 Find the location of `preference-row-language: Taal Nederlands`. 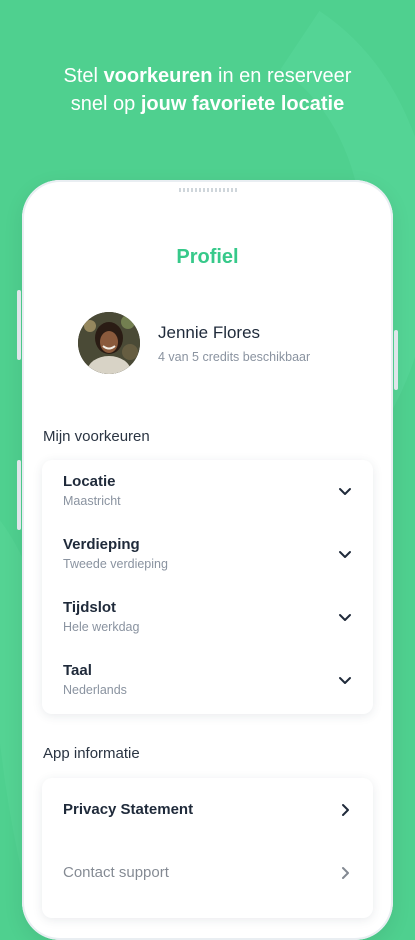

preference-row-language: Taal Nederlands is located at coordinates (207, 680).